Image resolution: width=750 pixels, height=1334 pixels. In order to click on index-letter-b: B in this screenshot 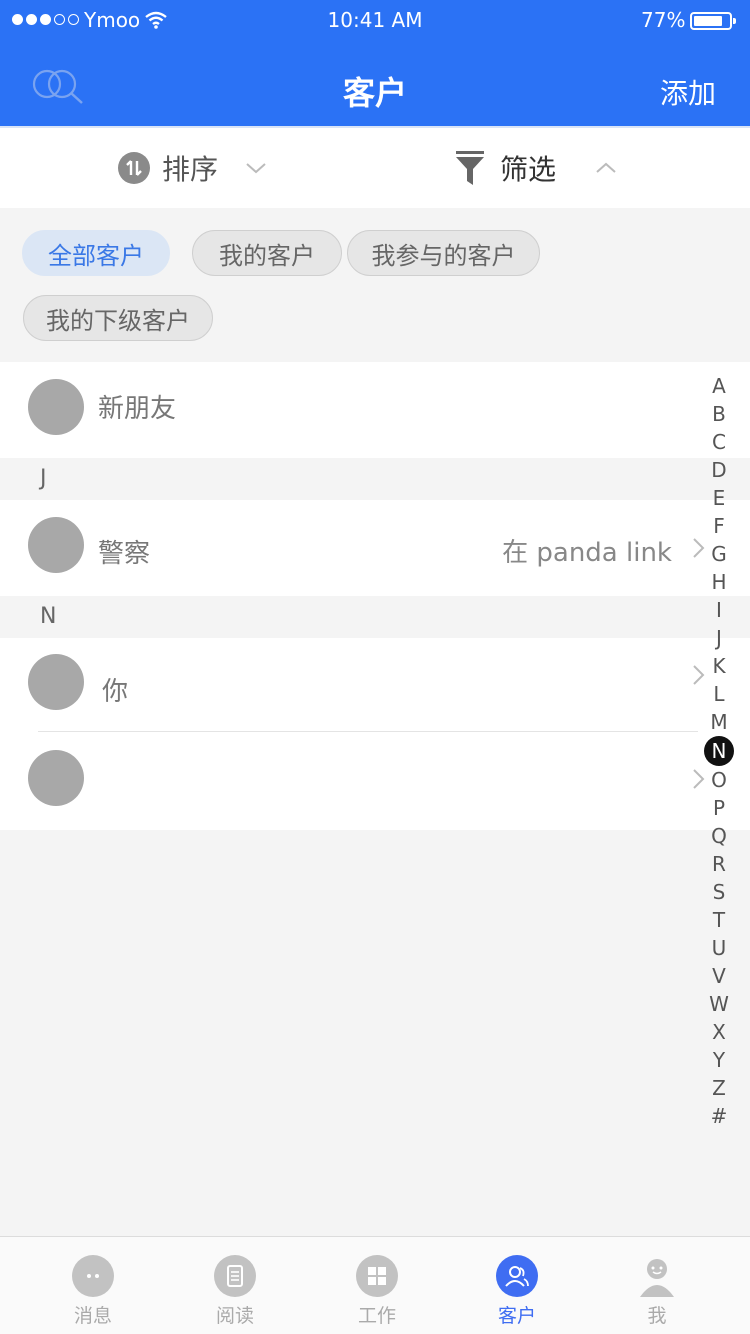, I will do `click(719, 414)`.